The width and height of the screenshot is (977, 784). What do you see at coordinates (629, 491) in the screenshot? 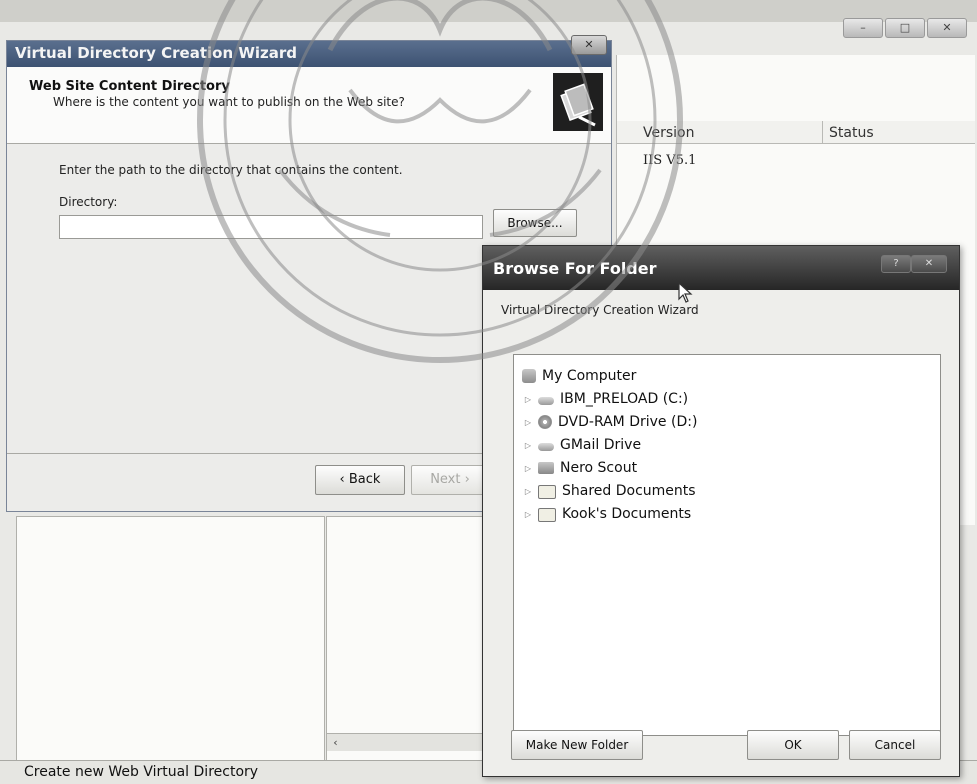
I see `tree-item-label: Shared Documents` at bounding box center [629, 491].